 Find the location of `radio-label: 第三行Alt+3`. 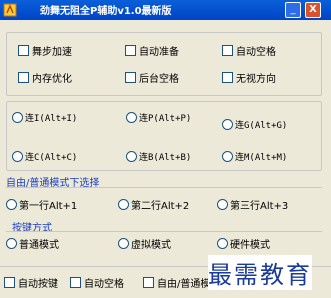

radio-label: 第三行Alt+3 is located at coordinates (259, 206).